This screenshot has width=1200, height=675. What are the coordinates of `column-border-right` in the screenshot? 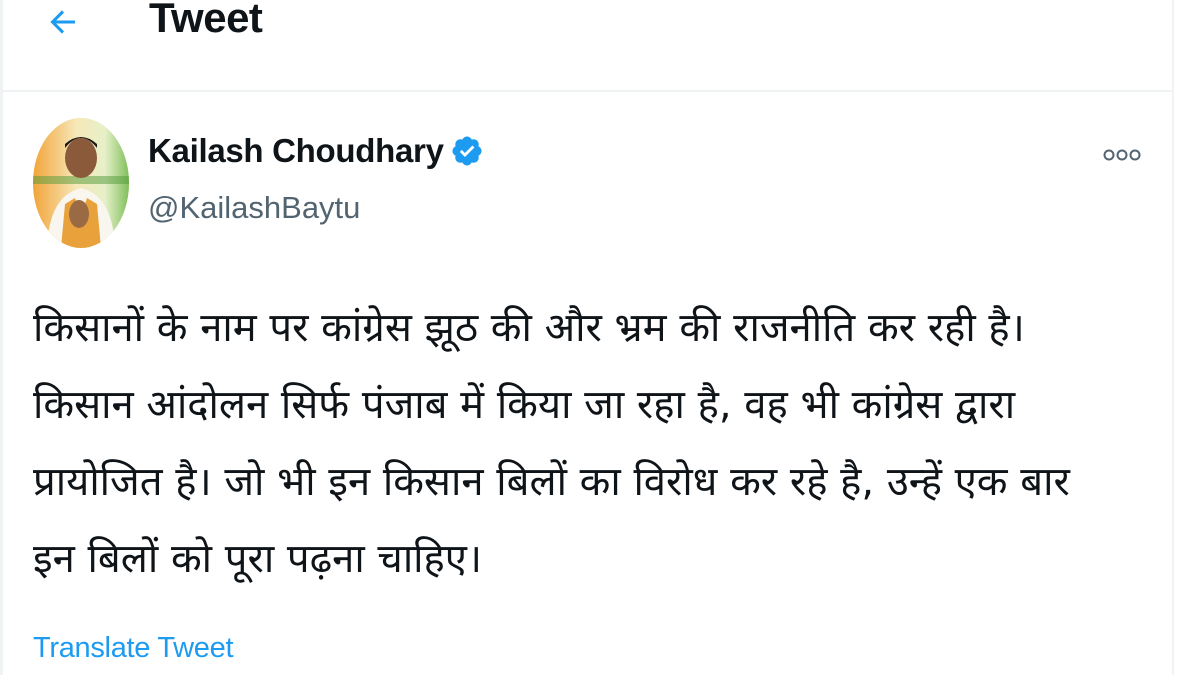 It's located at (1173, 337).